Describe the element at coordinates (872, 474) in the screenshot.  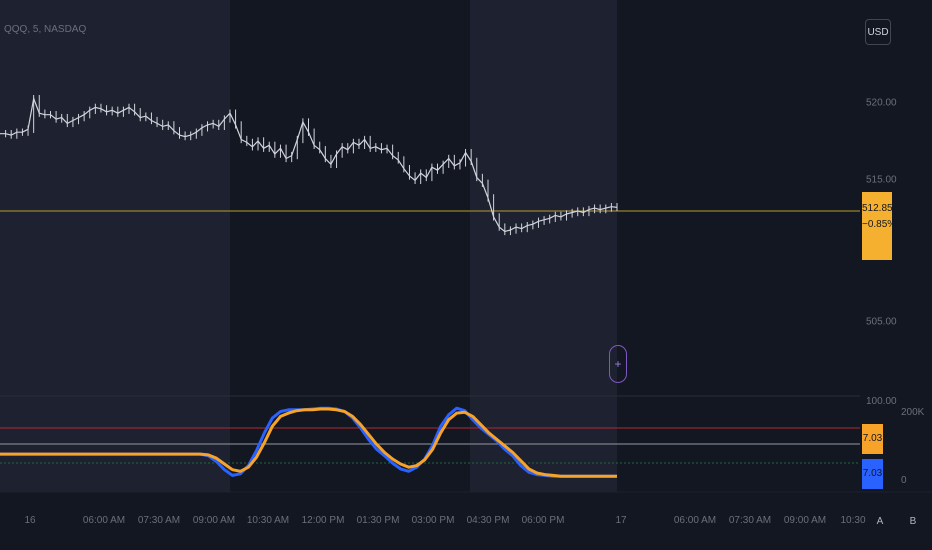
I see `osc-blue-badge: 7.03` at that location.